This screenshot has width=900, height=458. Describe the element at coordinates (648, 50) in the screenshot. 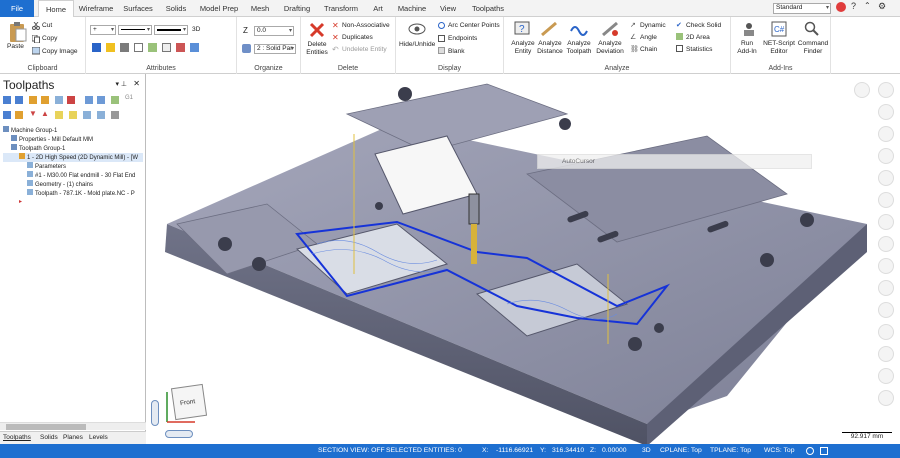

I see `chain-button: Chain` at that location.